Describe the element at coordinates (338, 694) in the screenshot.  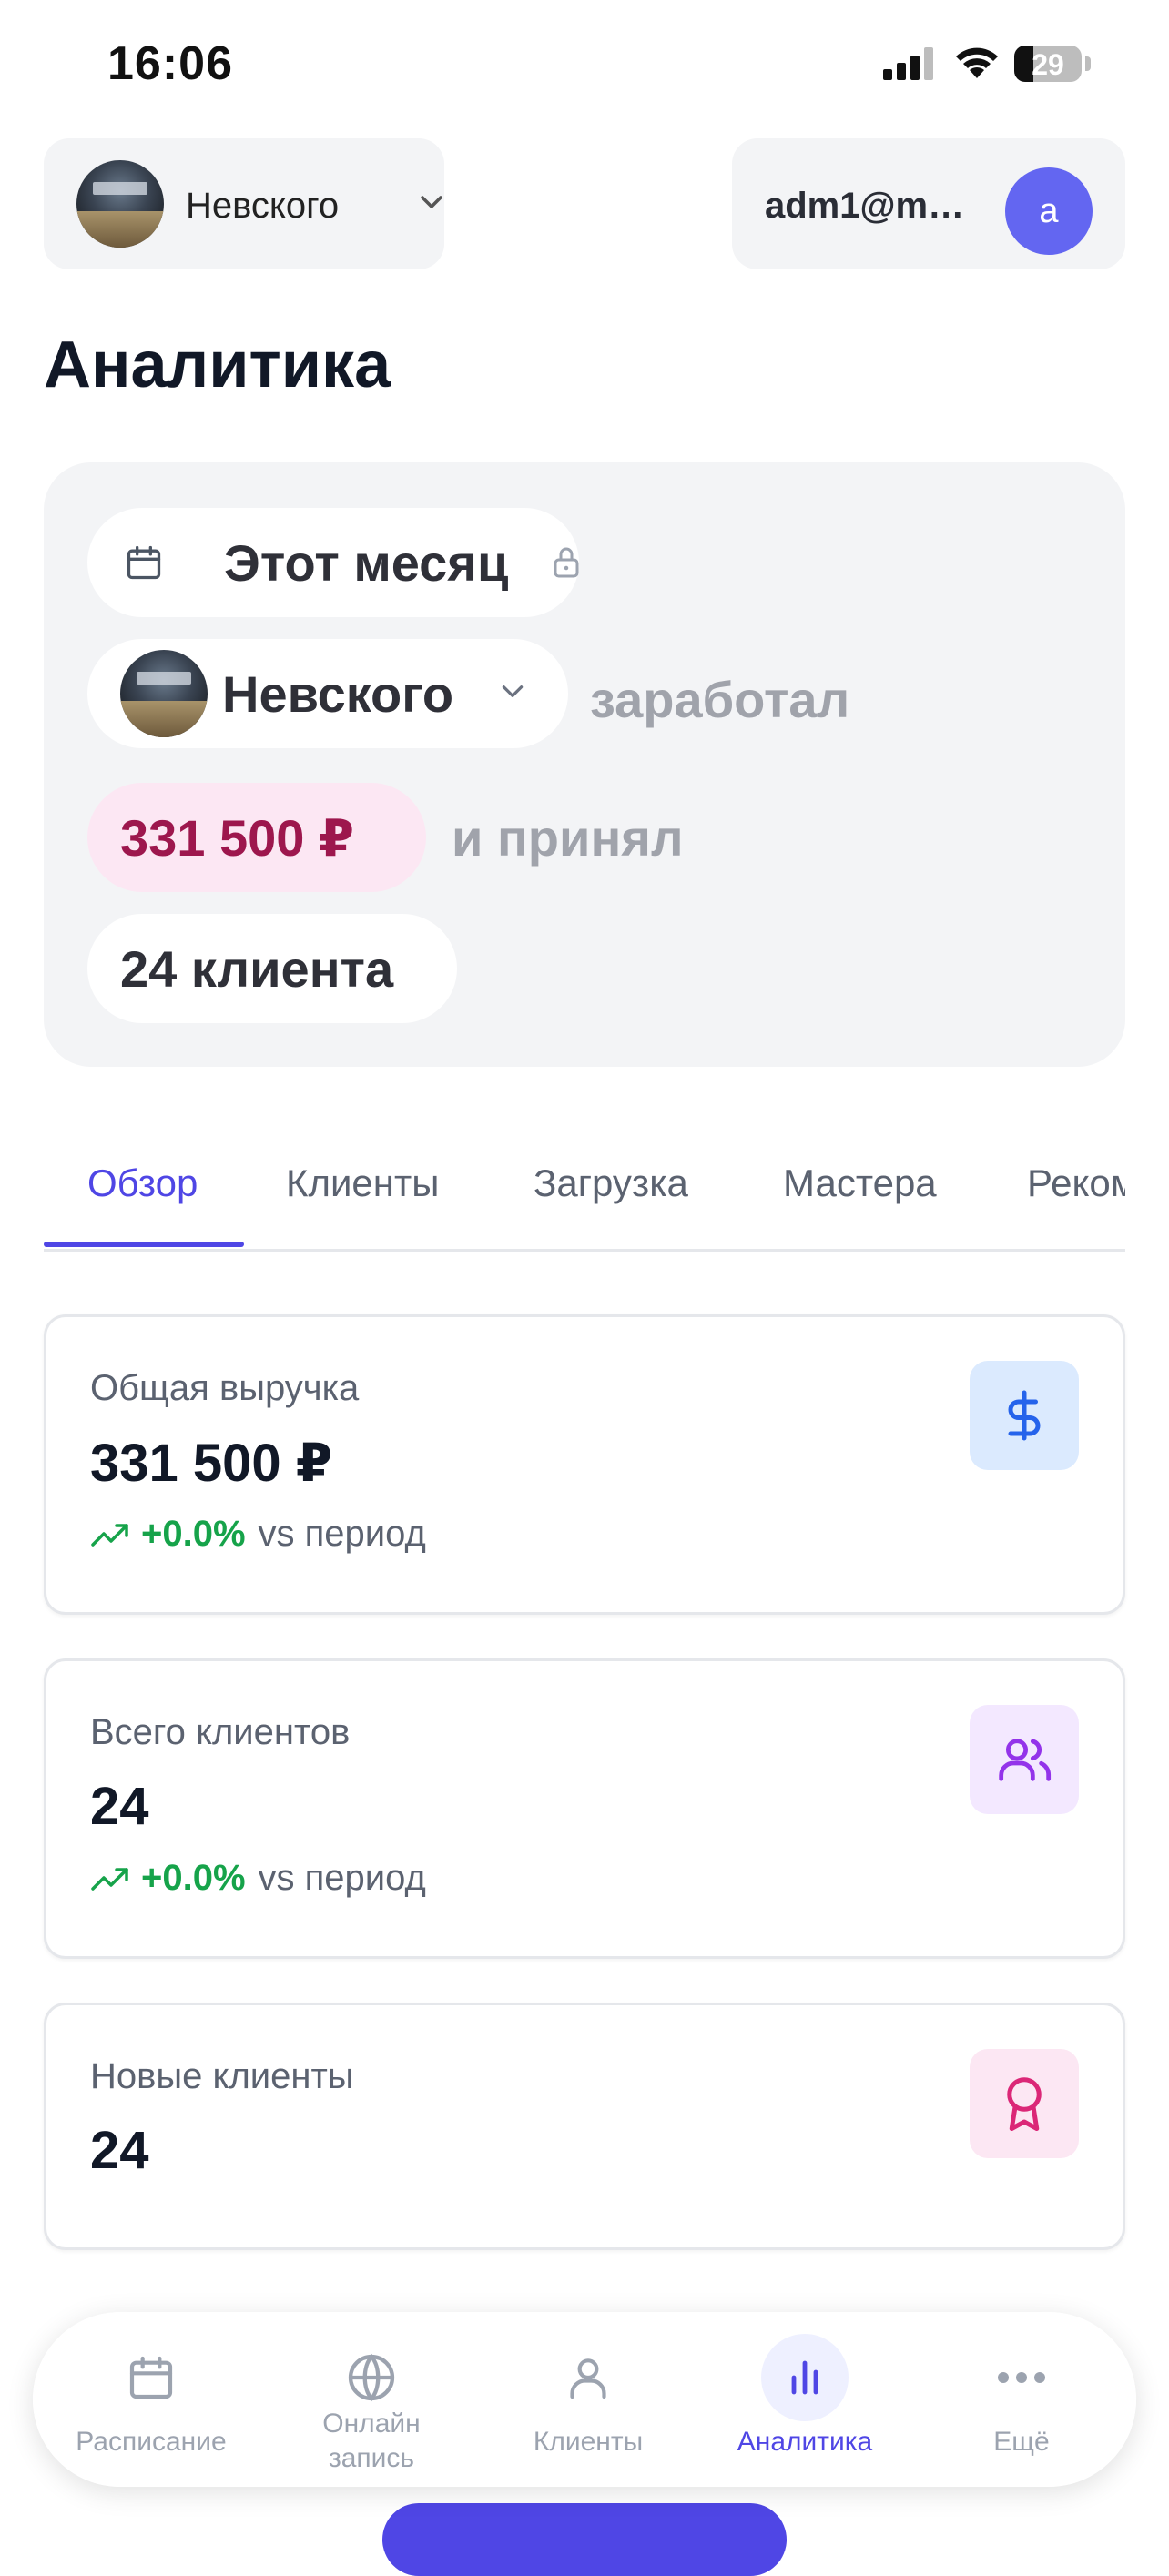
I see `summary-branch-label: Невского` at that location.